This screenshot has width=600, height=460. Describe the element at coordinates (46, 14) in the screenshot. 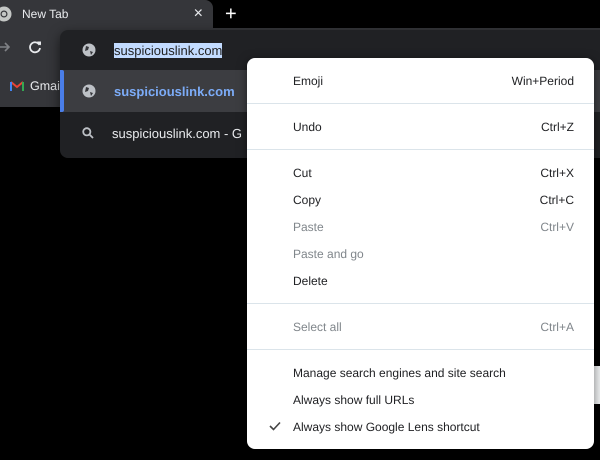

I see `tab-title: New Tab` at that location.